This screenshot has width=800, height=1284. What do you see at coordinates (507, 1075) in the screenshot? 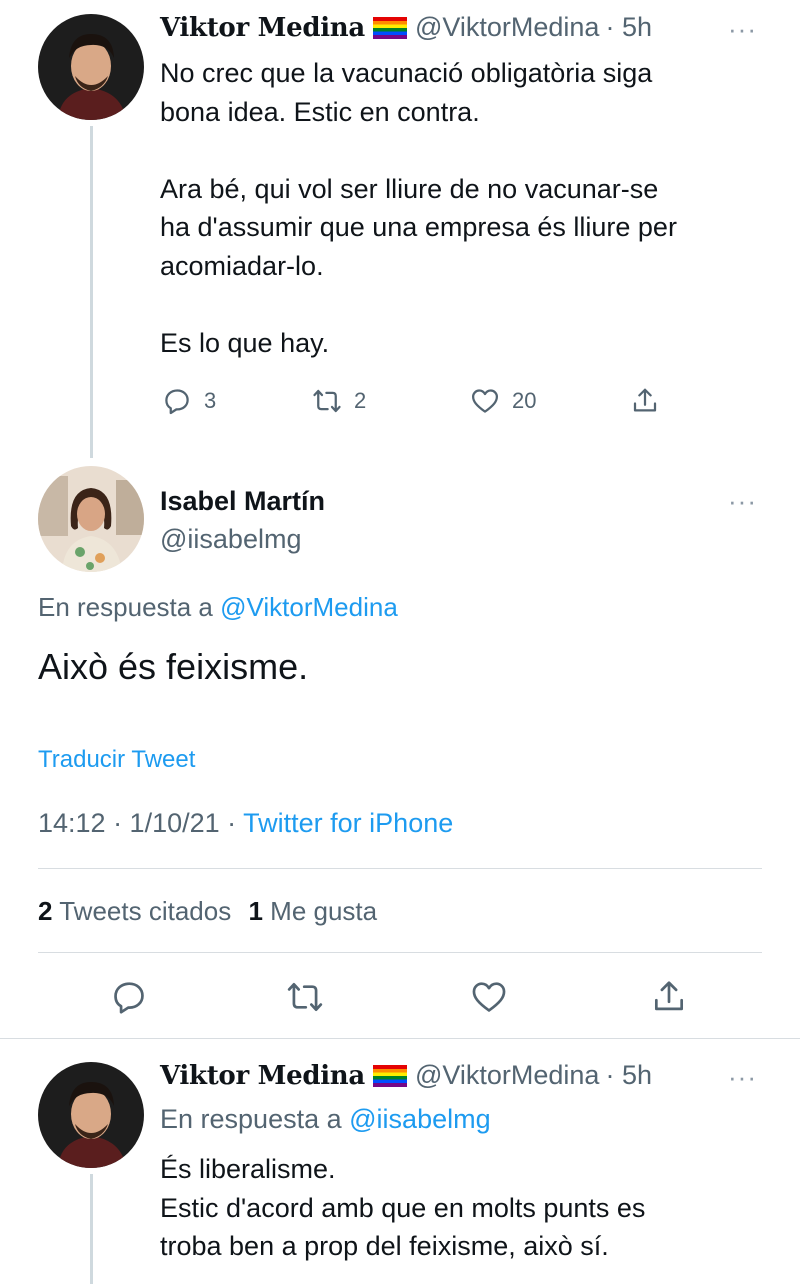
I see `tweet3-handle: @ViktorMedina` at bounding box center [507, 1075].